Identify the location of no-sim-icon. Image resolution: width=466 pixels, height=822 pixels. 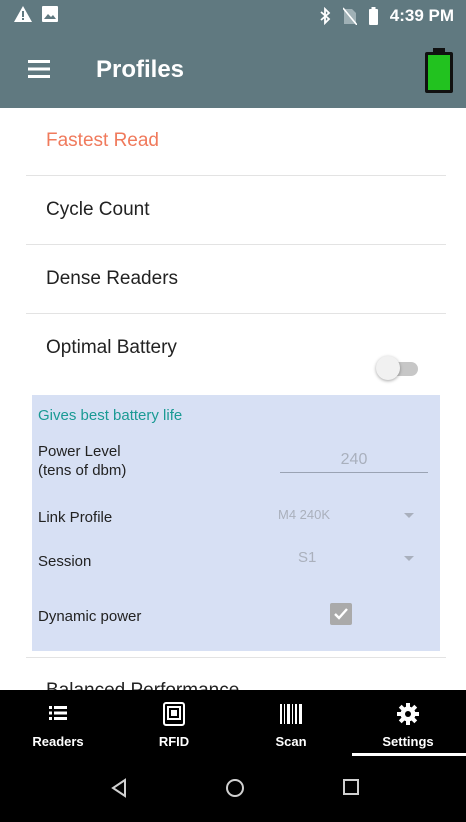
(349, 16).